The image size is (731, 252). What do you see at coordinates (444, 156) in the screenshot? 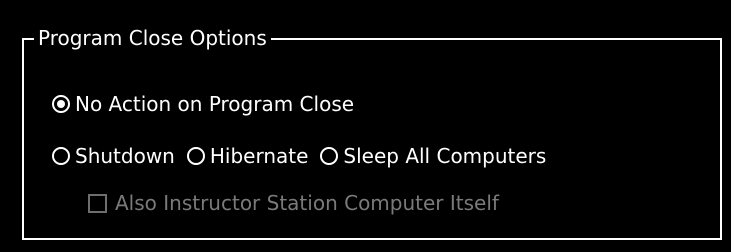
I see `radio-sleep-all-label: Sleep All Computers` at bounding box center [444, 156].